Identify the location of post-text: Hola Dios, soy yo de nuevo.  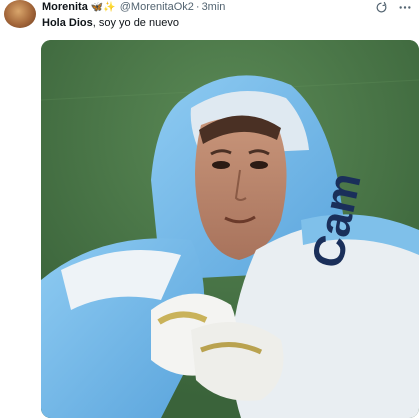
(110, 23).